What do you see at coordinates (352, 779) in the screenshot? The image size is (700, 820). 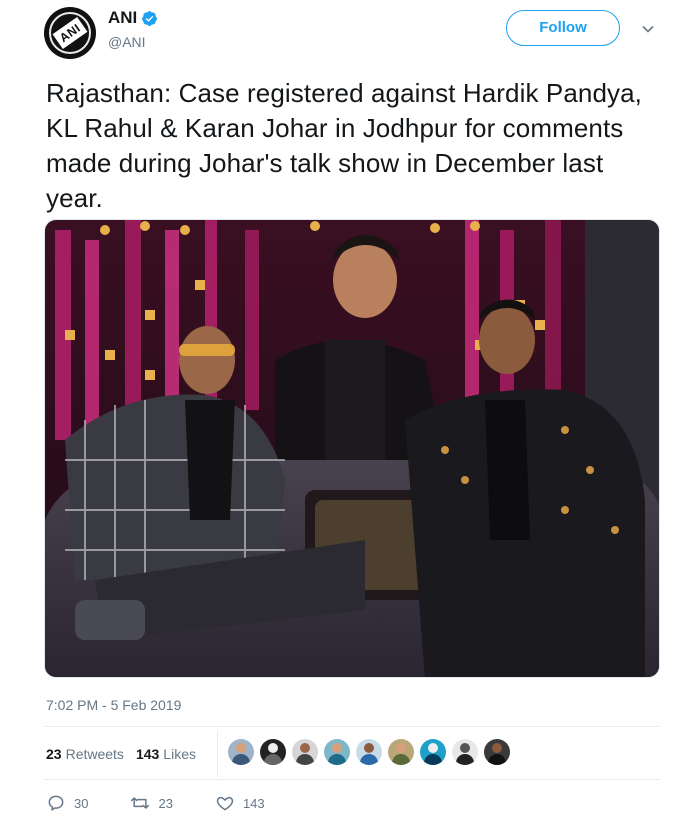 I see `divider-bottom` at bounding box center [352, 779].